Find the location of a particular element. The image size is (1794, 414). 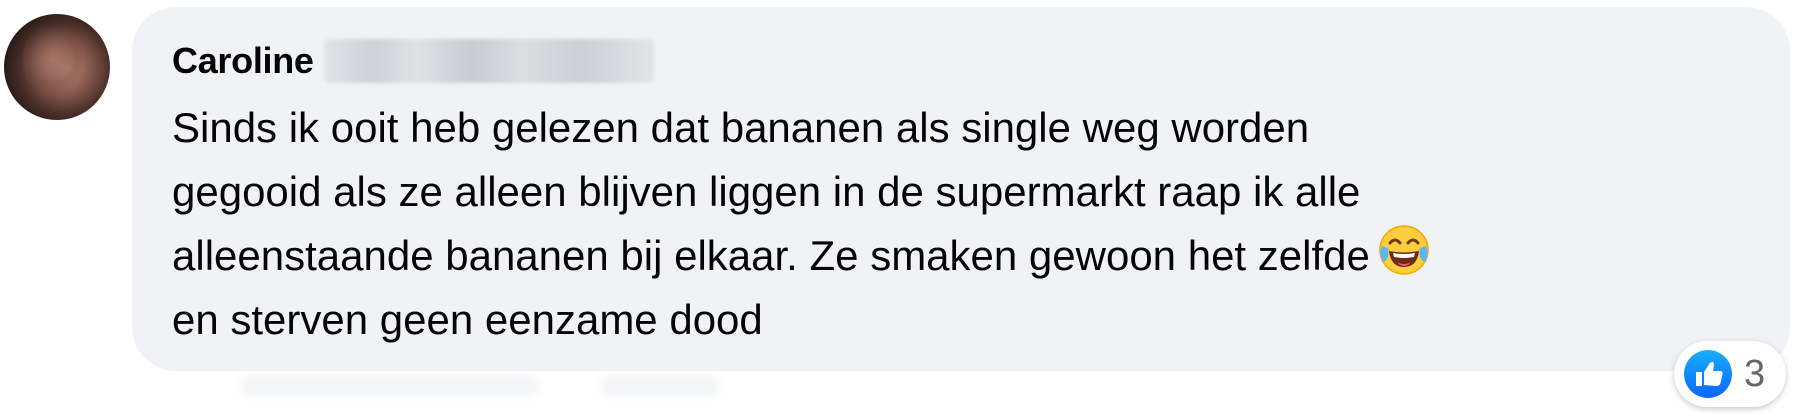

avatar is located at coordinates (57, 67).